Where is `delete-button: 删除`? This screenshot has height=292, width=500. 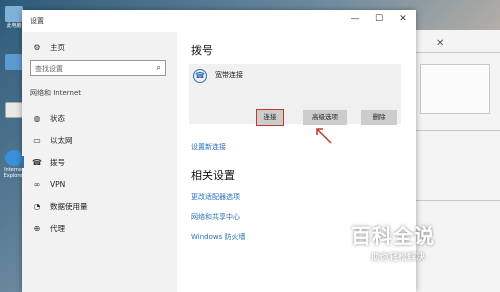
delete-button: 删除 is located at coordinates (379, 117).